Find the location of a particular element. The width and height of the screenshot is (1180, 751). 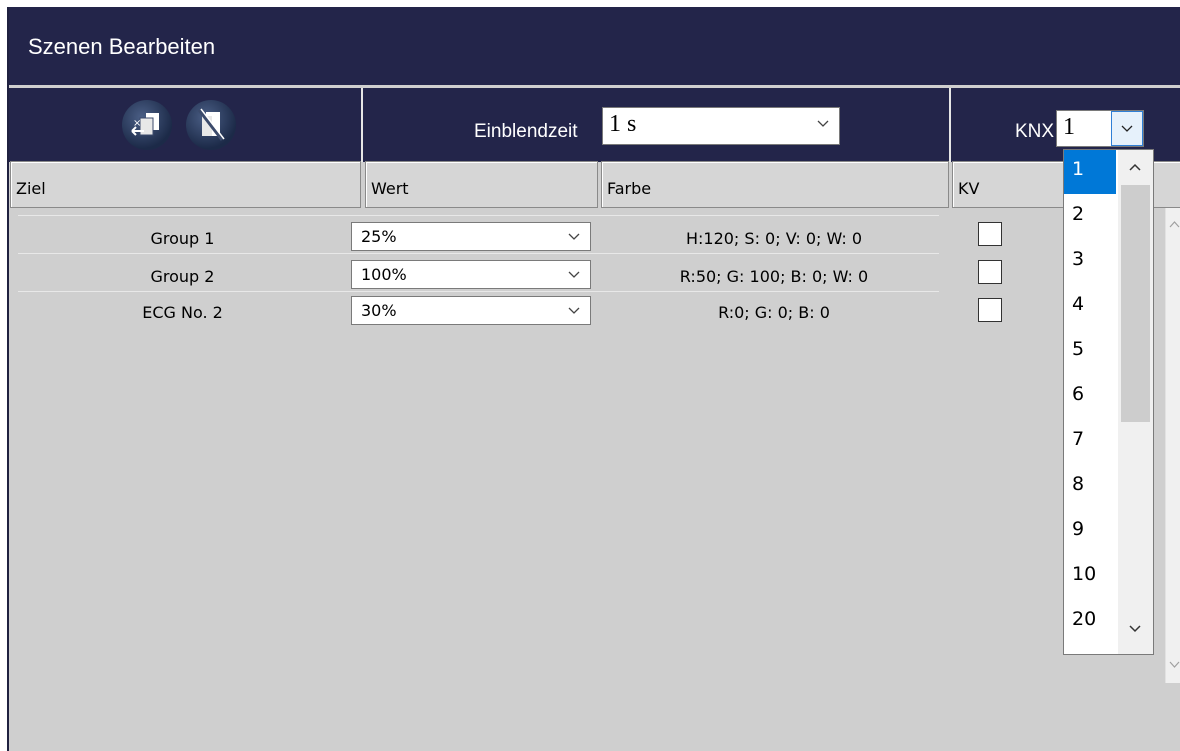

farbe-cell: R:50; G: 100; B: 0; W: 0 is located at coordinates (774, 276).